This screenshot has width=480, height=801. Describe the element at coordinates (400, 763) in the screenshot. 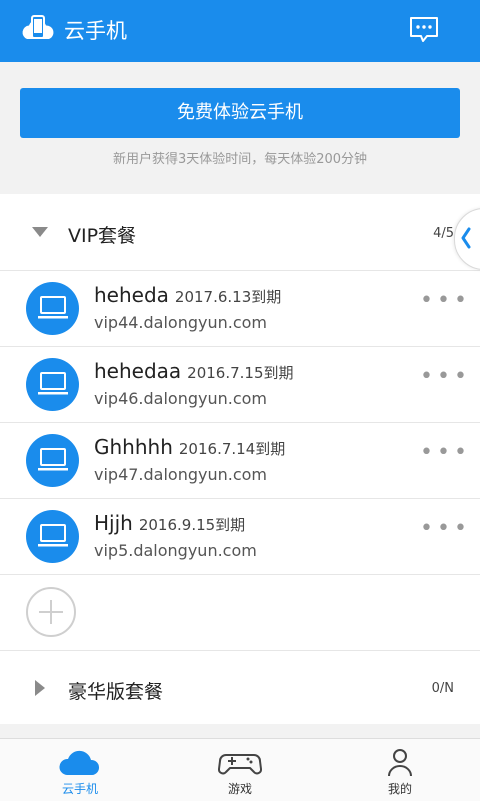

I see `user-icon` at that location.